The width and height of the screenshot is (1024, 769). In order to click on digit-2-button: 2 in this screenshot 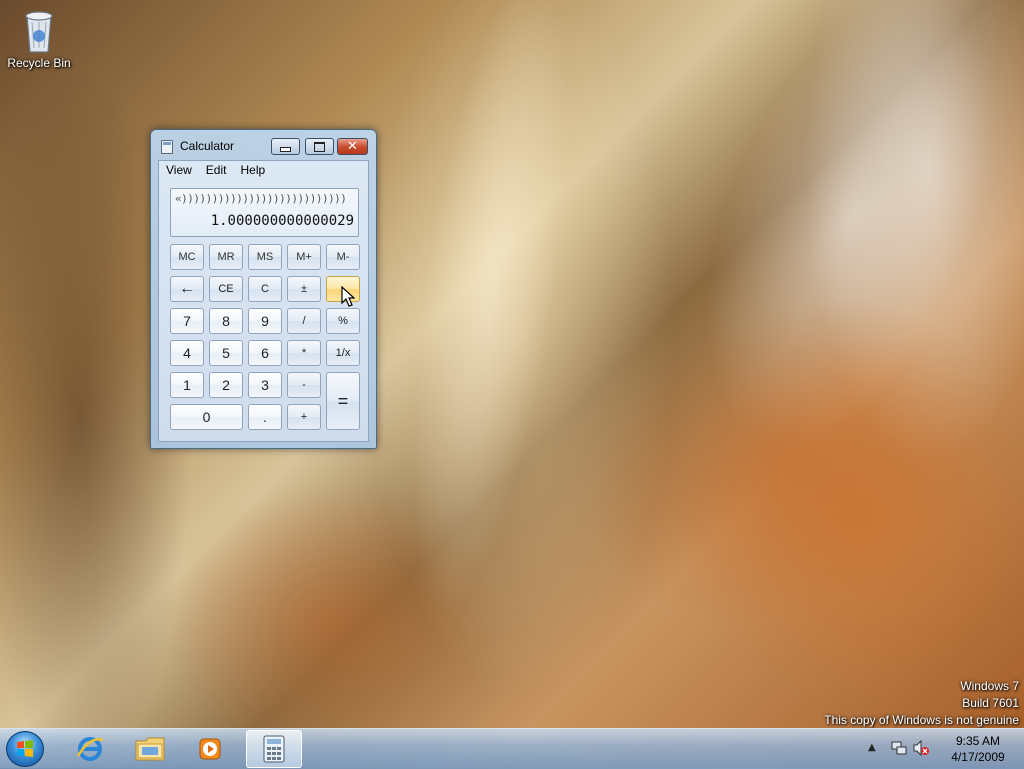, I will do `click(226, 385)`.